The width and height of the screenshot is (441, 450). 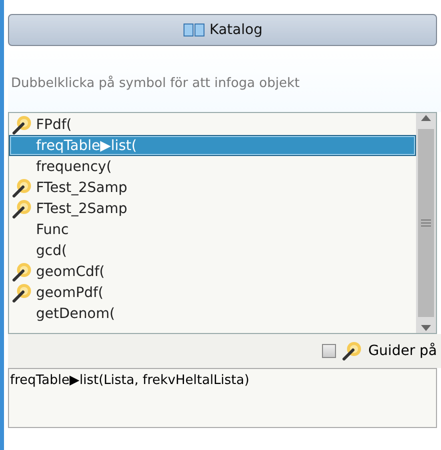 I want to click on book-icon, so click(x=193, y=30).